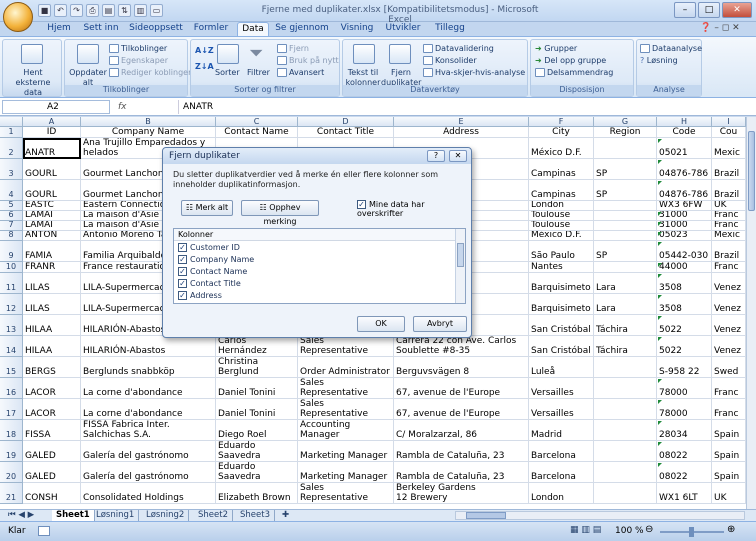 The height and width of the screenshot is (541, 756). I want to click on table-cell: SP, so click(625, 251).